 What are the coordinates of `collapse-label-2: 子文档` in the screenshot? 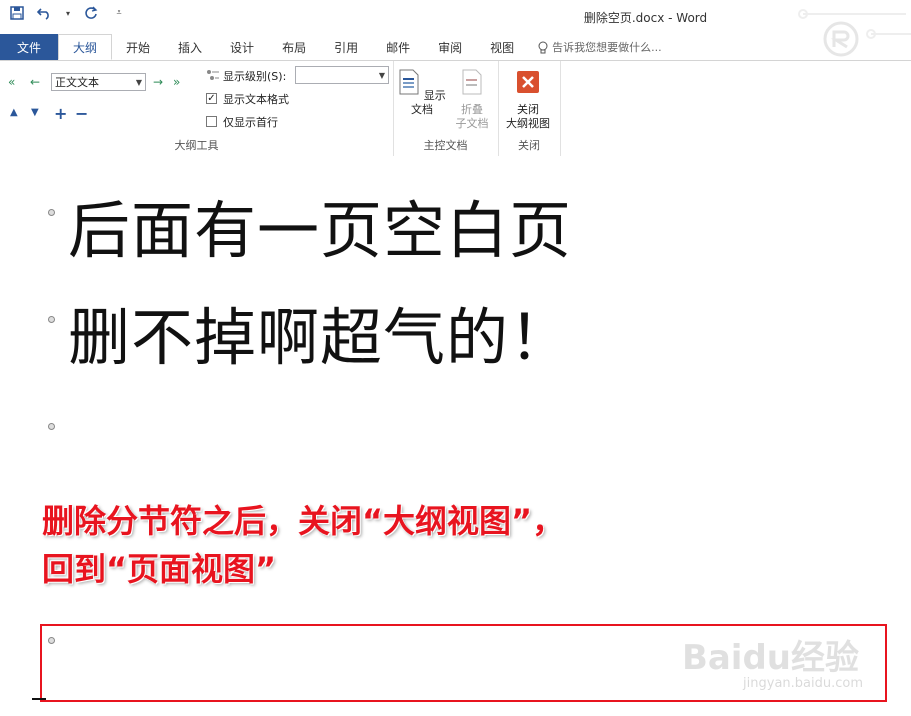 It's located at (472, 123).